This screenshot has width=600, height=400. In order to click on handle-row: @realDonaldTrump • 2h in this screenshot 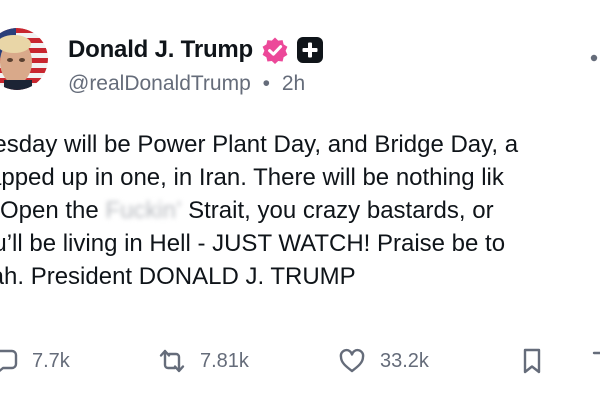, I will do `click(186, 84)`.